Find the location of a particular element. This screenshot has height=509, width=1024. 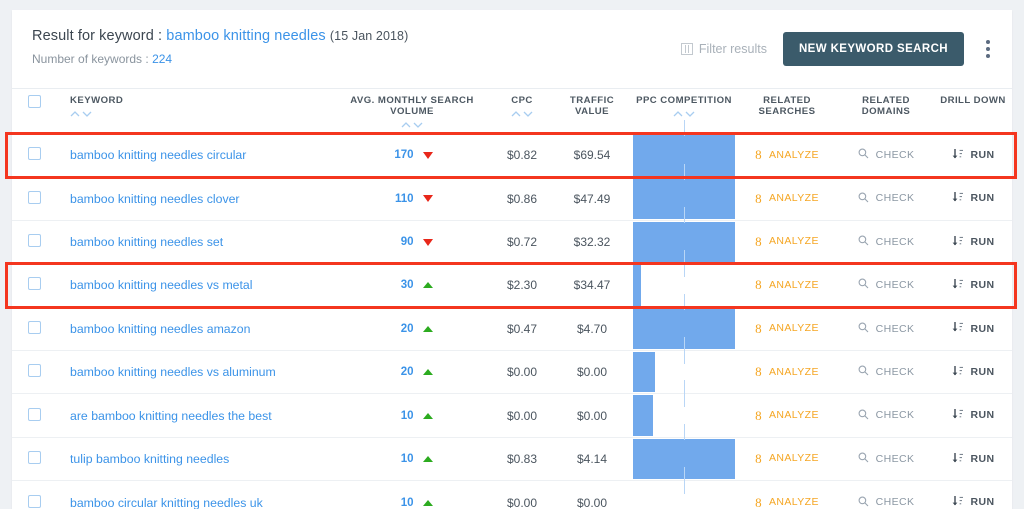

keyword-link: bamboo knitting needles circular is located at coordinates (158, 155).